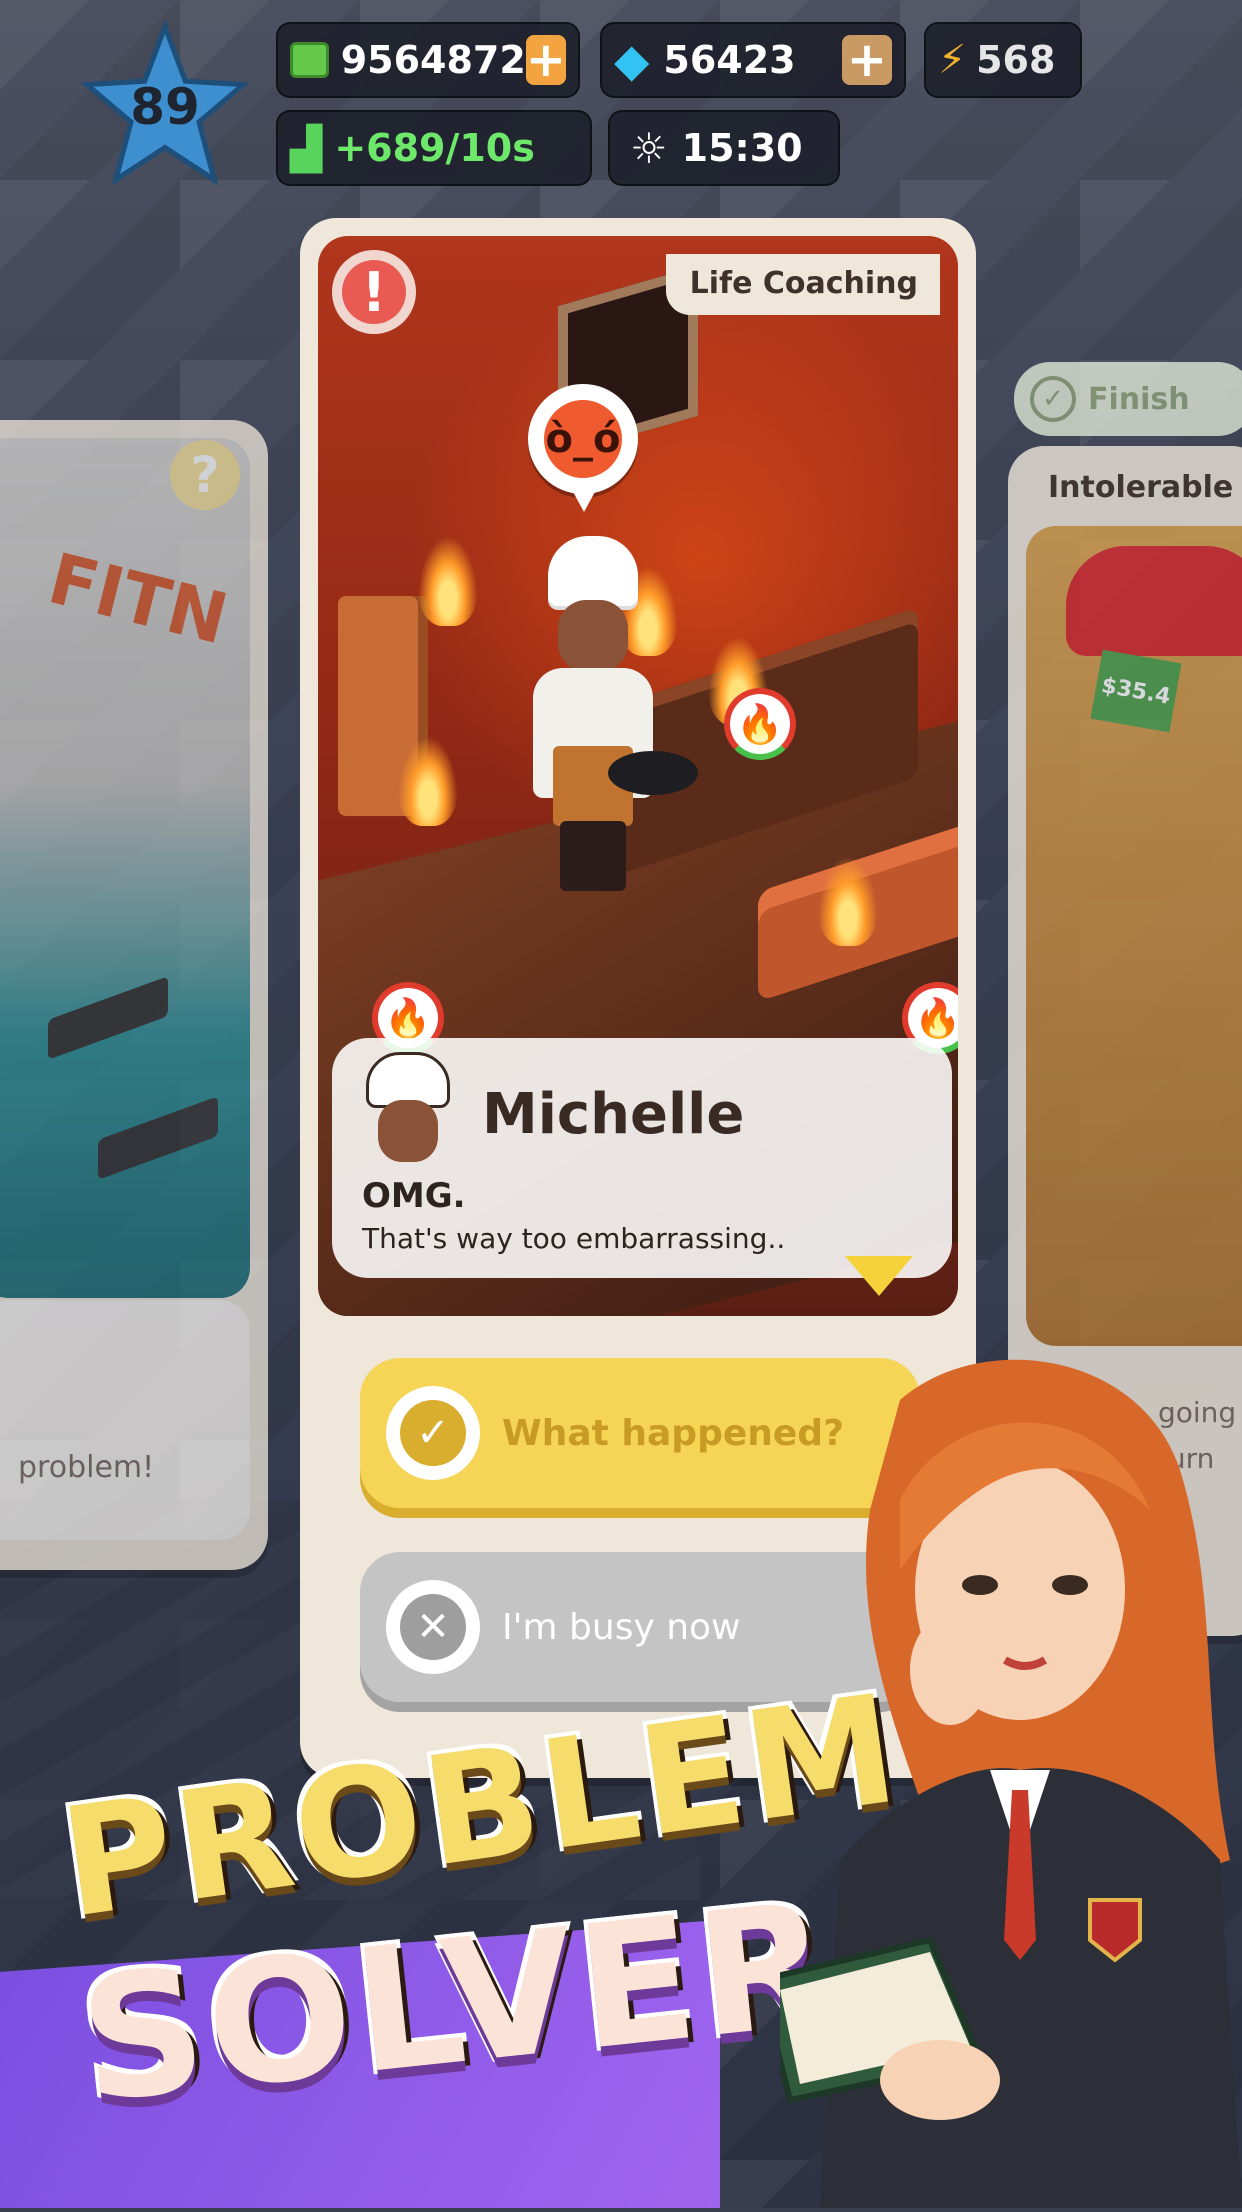 The height and width of the screenshot is (2212, 1242). I want to click on gem-counter: ◆ 56423 +, so click(753, 60).